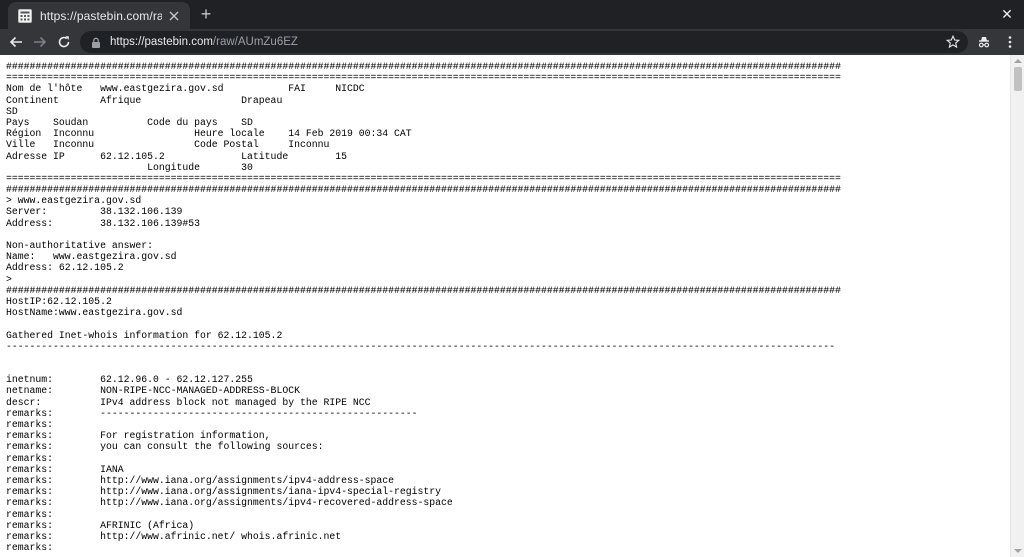 The image size is (1024, 557). I want to click on address-bar: https://pastebin.com/raw/AUmZu6EZ, so click(524, 42).